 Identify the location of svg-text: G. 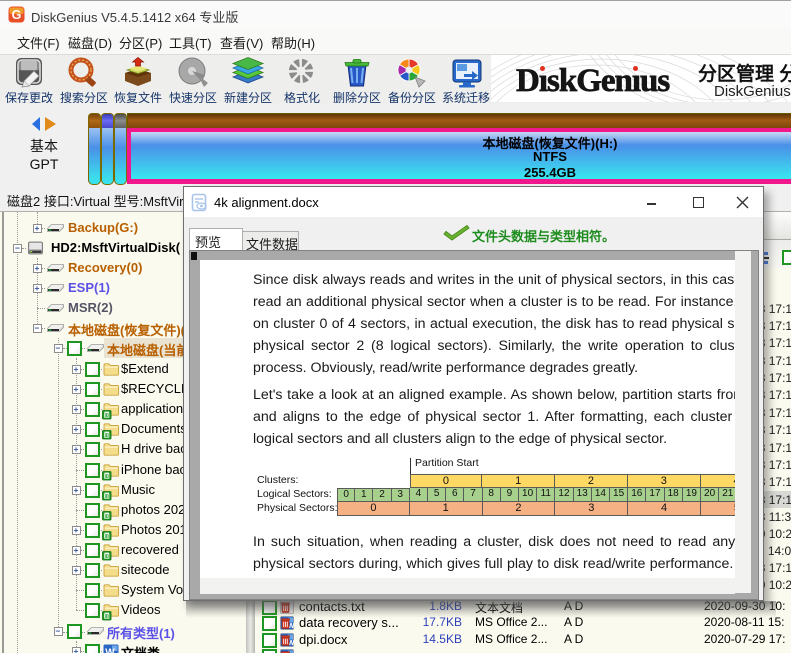
(17, 15).